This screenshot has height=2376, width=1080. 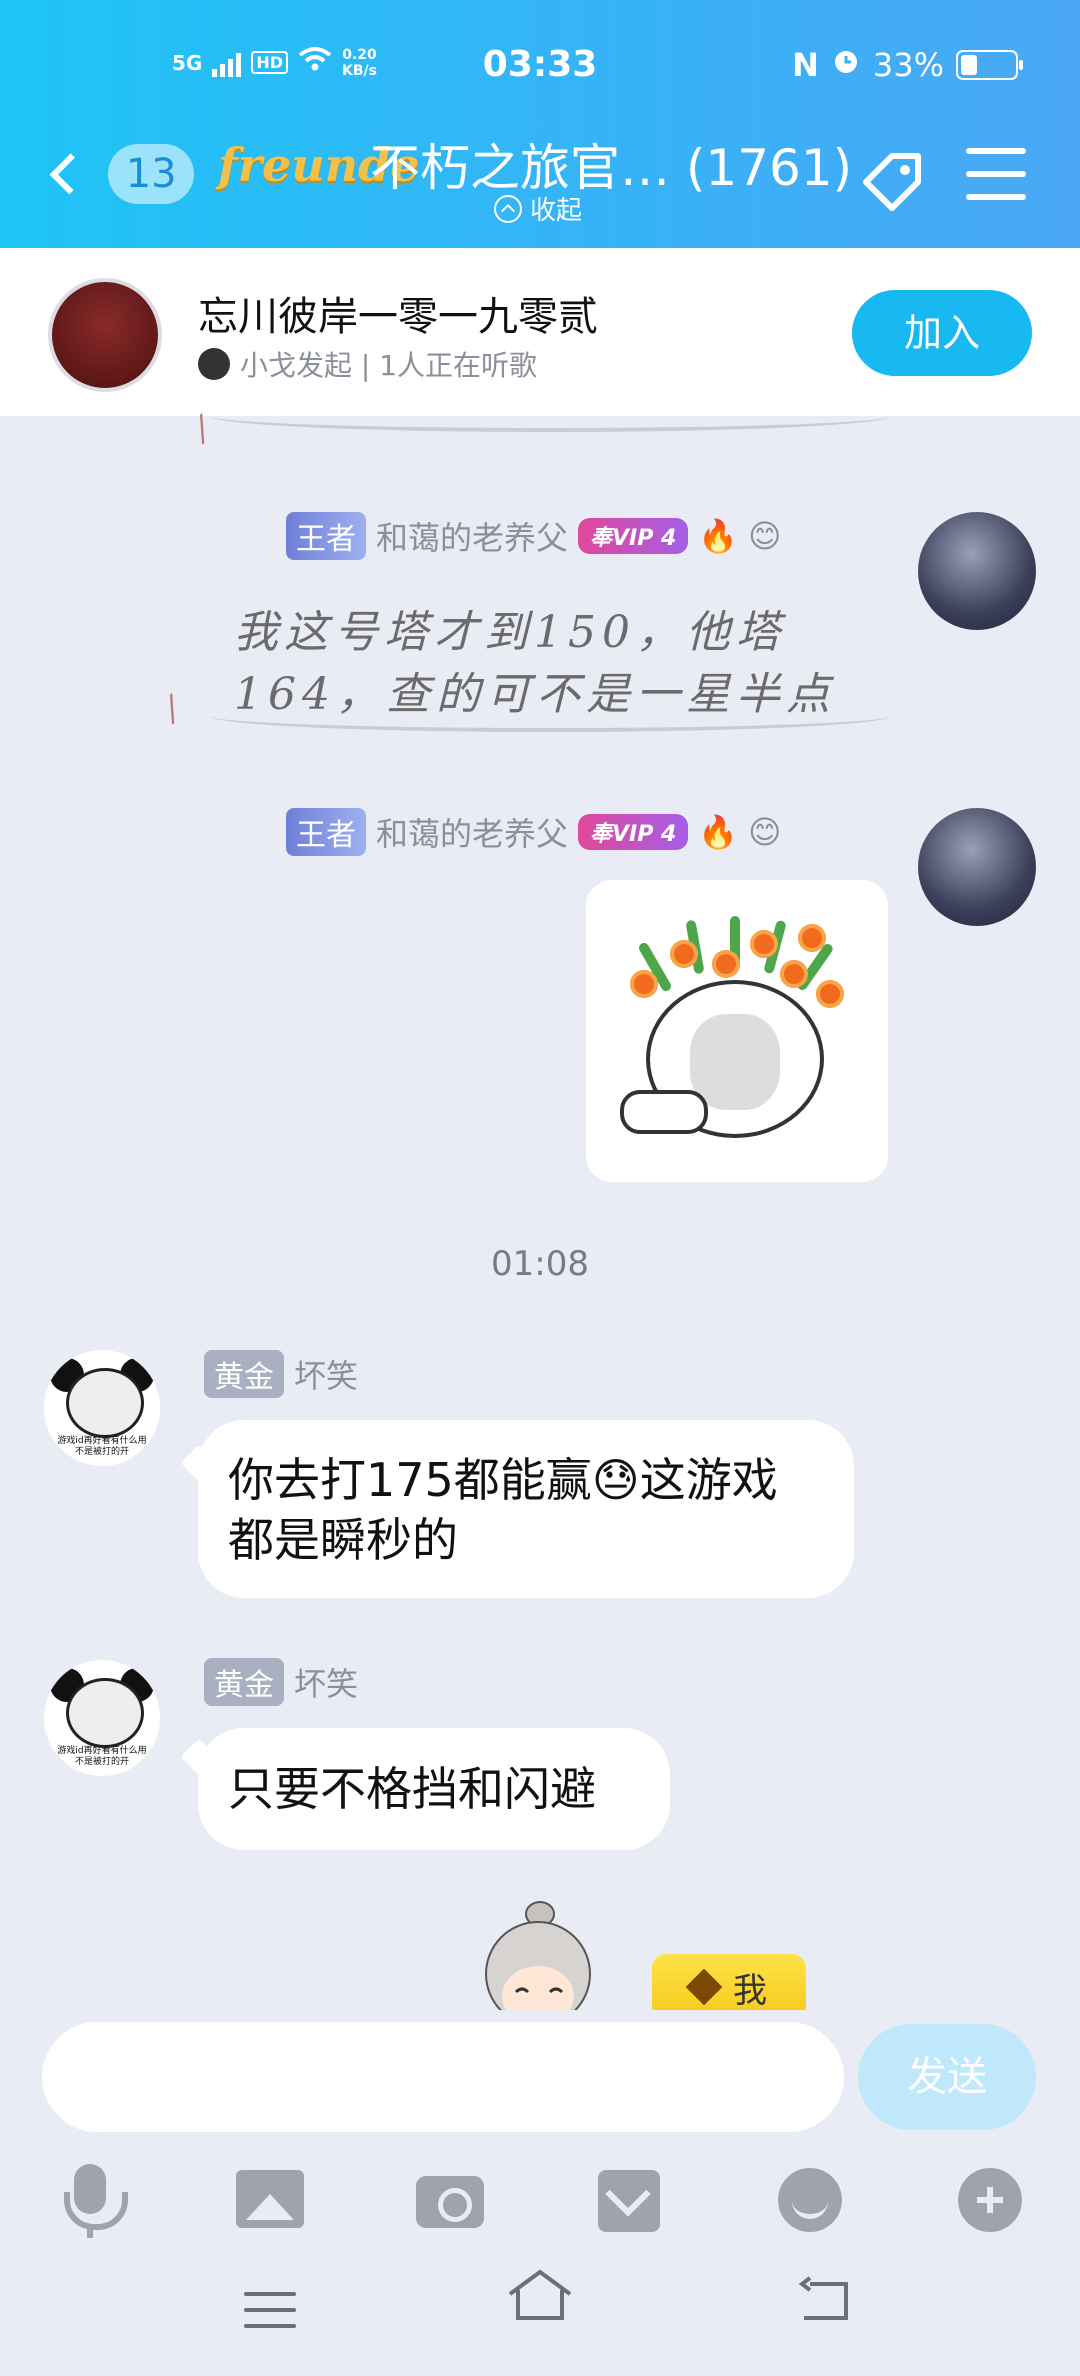 What do you see at coordinates (214, 364) in the screenshot?
I see `initiator-avatar` at bounding box center [214, 364].